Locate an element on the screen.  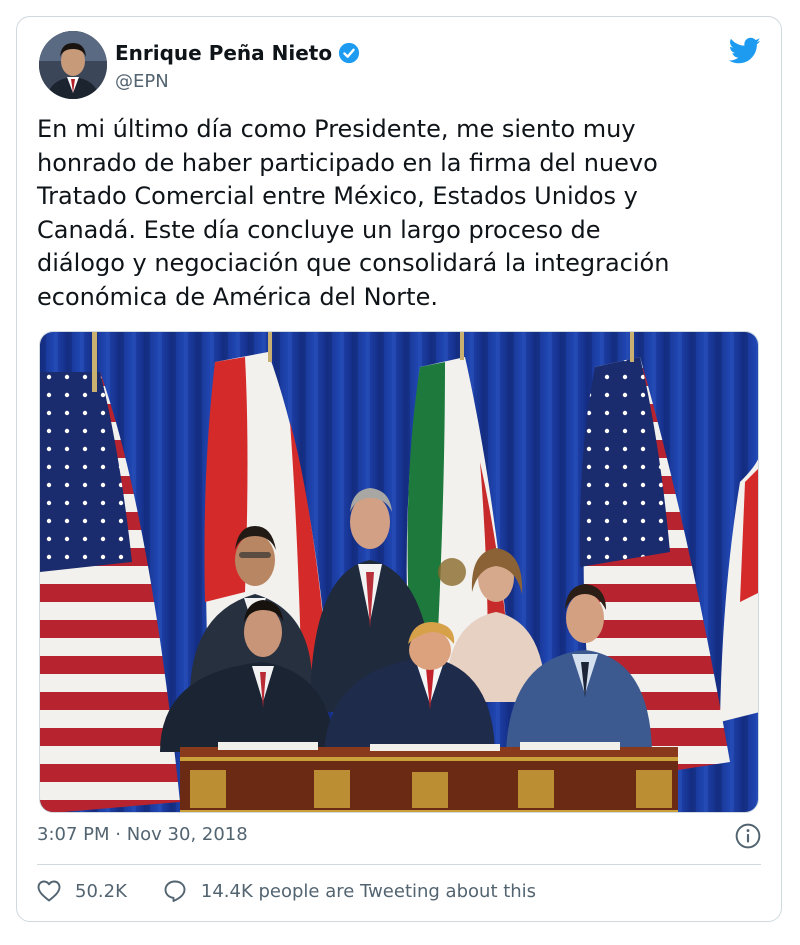
divider is located at coordinates (399, 864).